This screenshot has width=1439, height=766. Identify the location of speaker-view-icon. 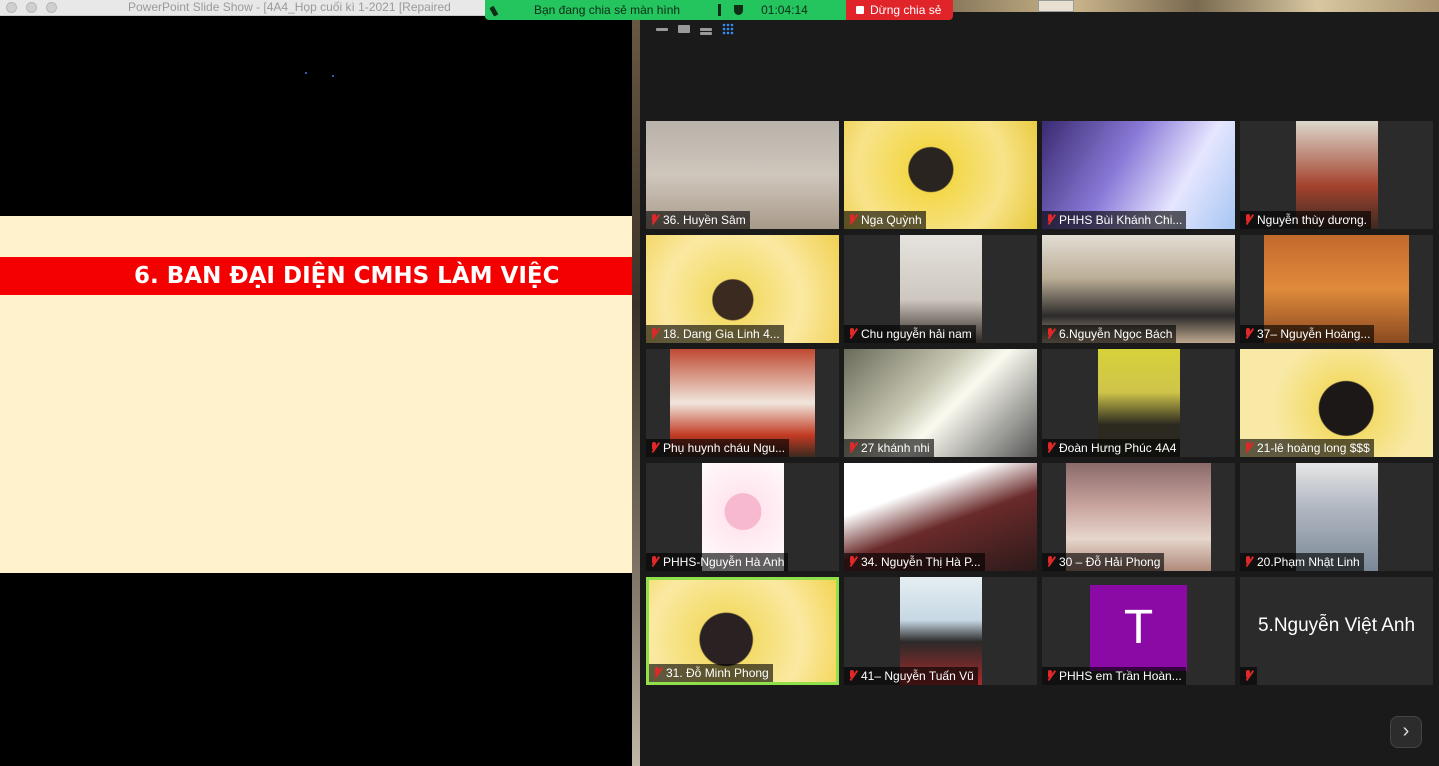
(684, 29).